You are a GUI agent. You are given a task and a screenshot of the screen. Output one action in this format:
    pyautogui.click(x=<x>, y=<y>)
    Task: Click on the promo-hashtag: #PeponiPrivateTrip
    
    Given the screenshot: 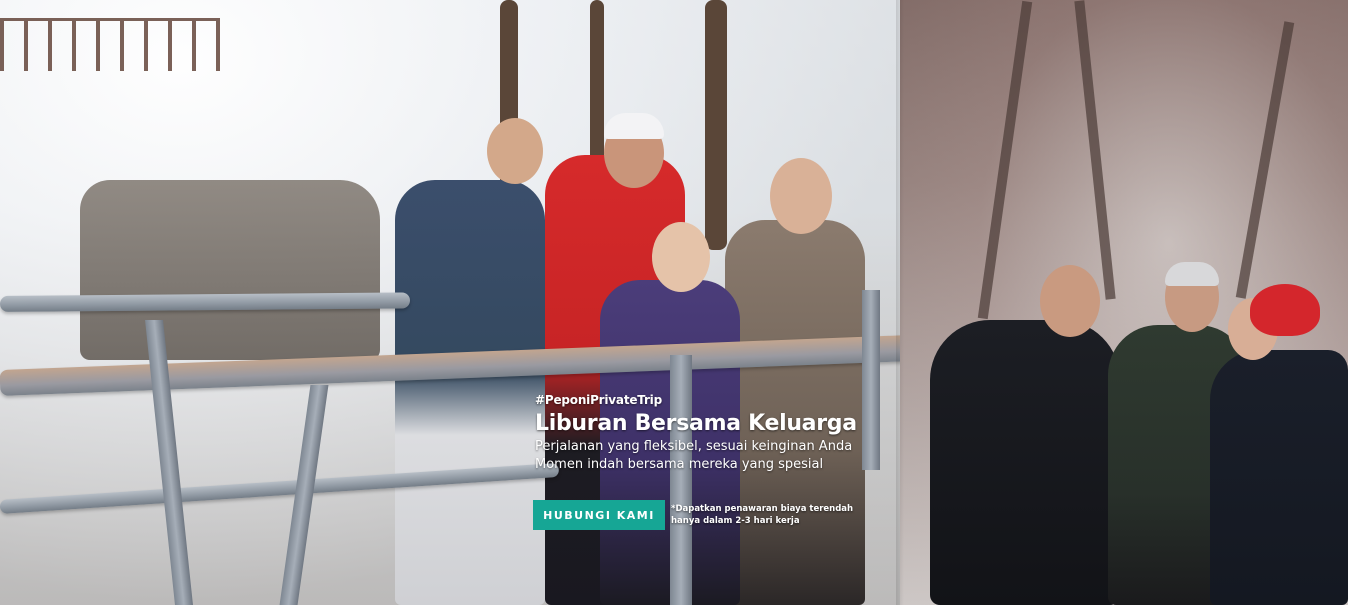 What is the action you would take?
    pyautogui.click(x=598, y=400)
    